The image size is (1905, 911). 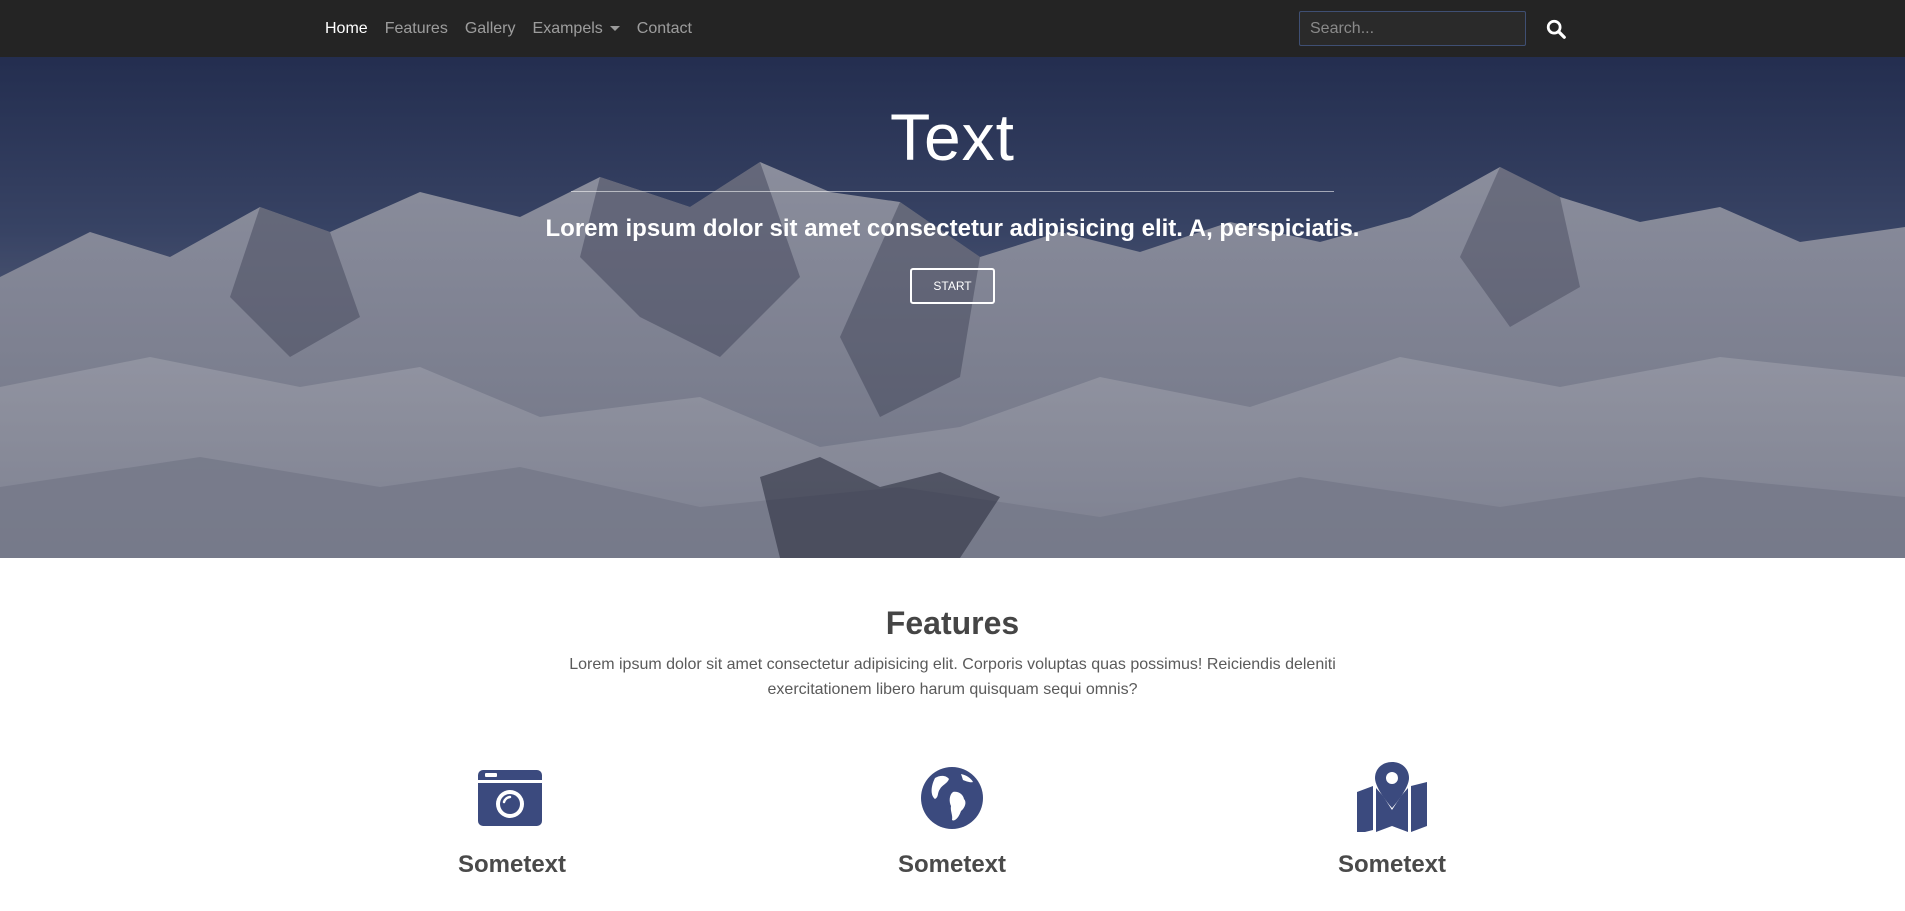 I want to click on search-icon, so click(x=1556, y=29).